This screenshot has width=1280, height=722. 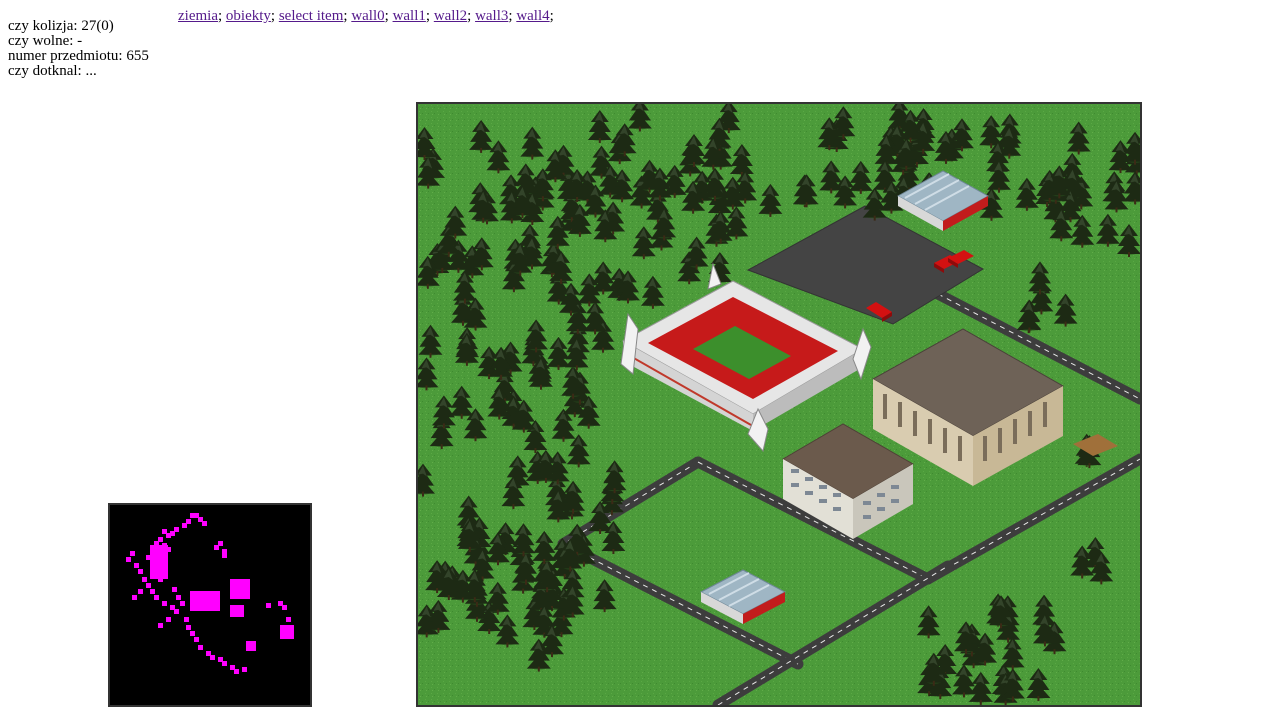 I want to click on link-wall0: wall0, so click(x=367, y=16).